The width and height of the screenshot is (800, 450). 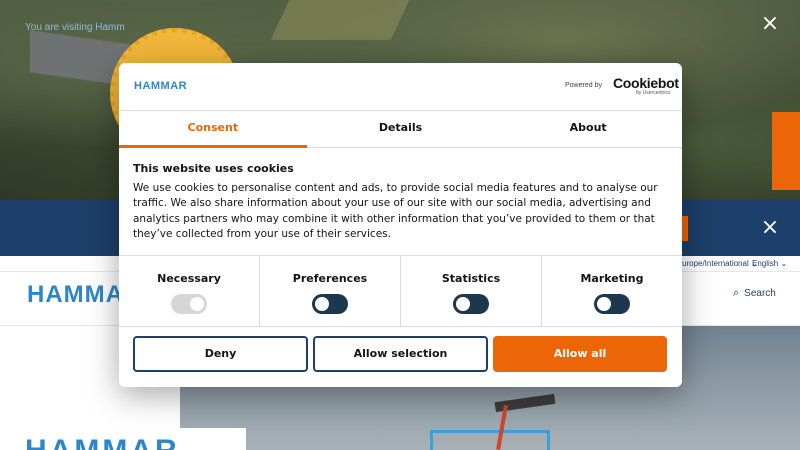 I want to click on category-necessary: Necessary, so click(x=189, y=291).